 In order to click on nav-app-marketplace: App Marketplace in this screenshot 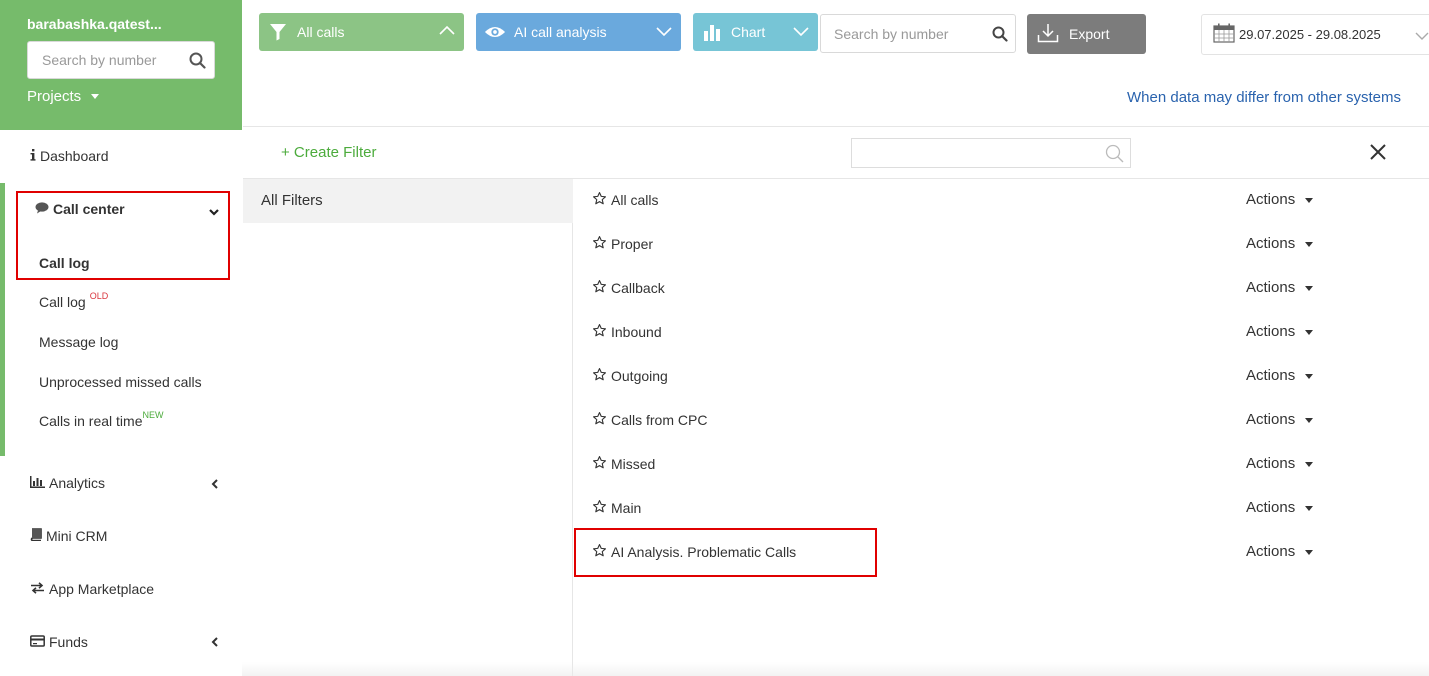, I will do `click(92, 589)`.